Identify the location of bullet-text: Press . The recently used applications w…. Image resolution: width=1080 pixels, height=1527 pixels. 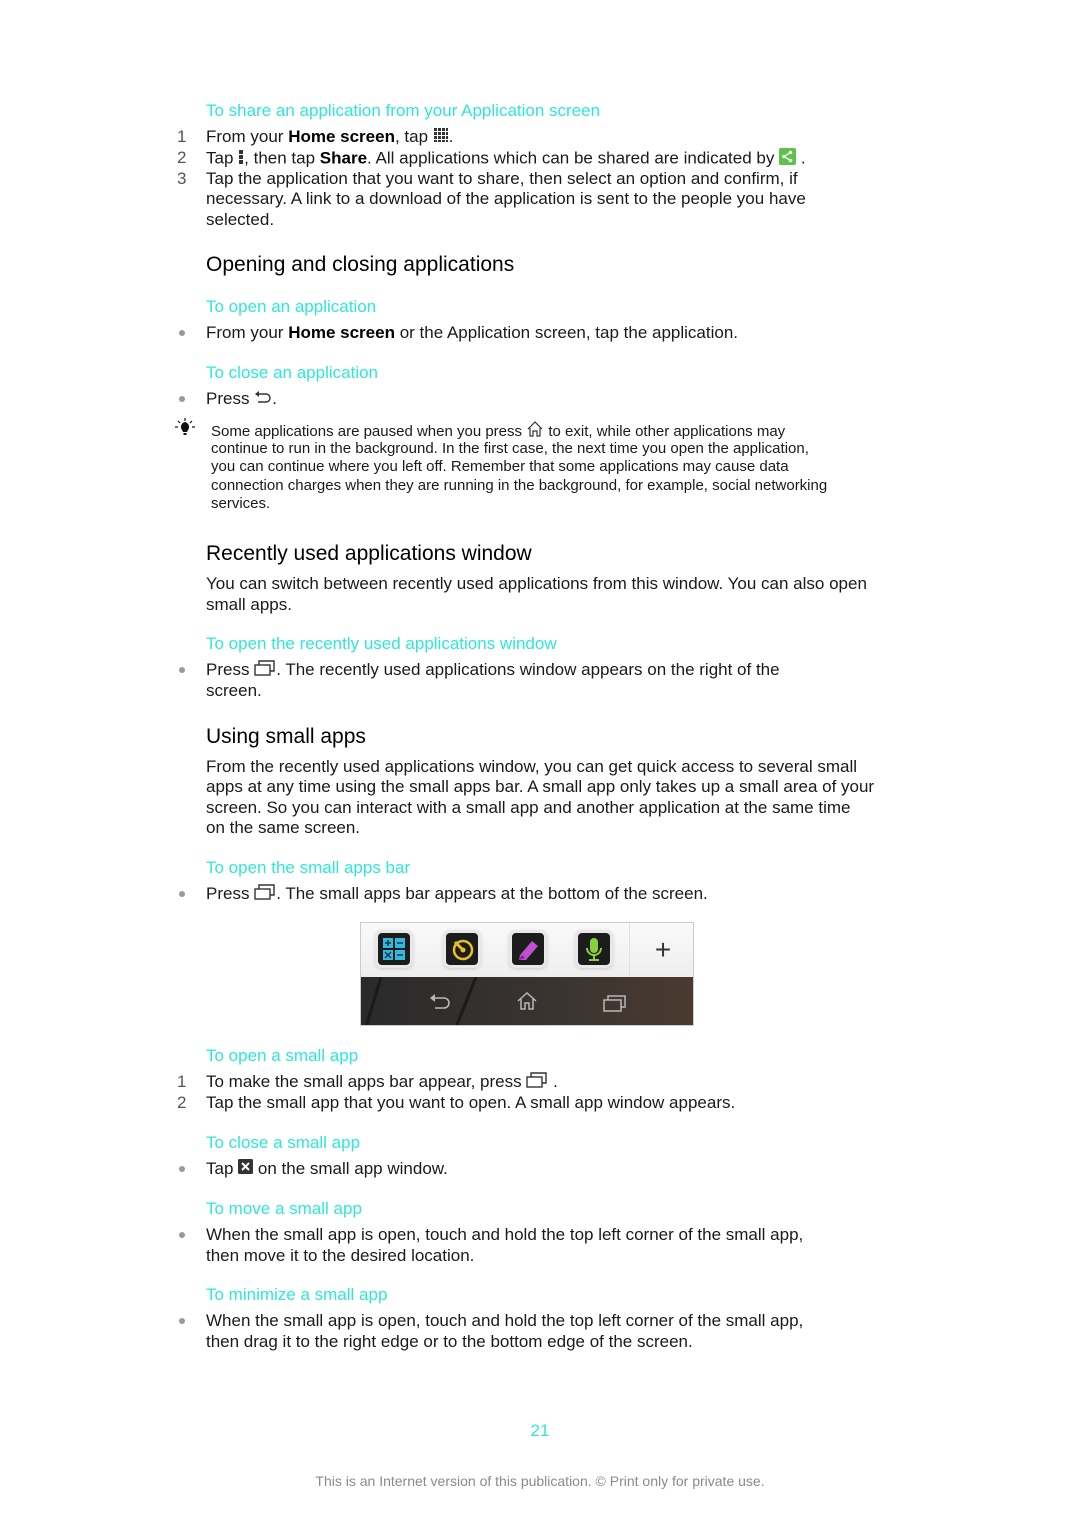
(493, 671).